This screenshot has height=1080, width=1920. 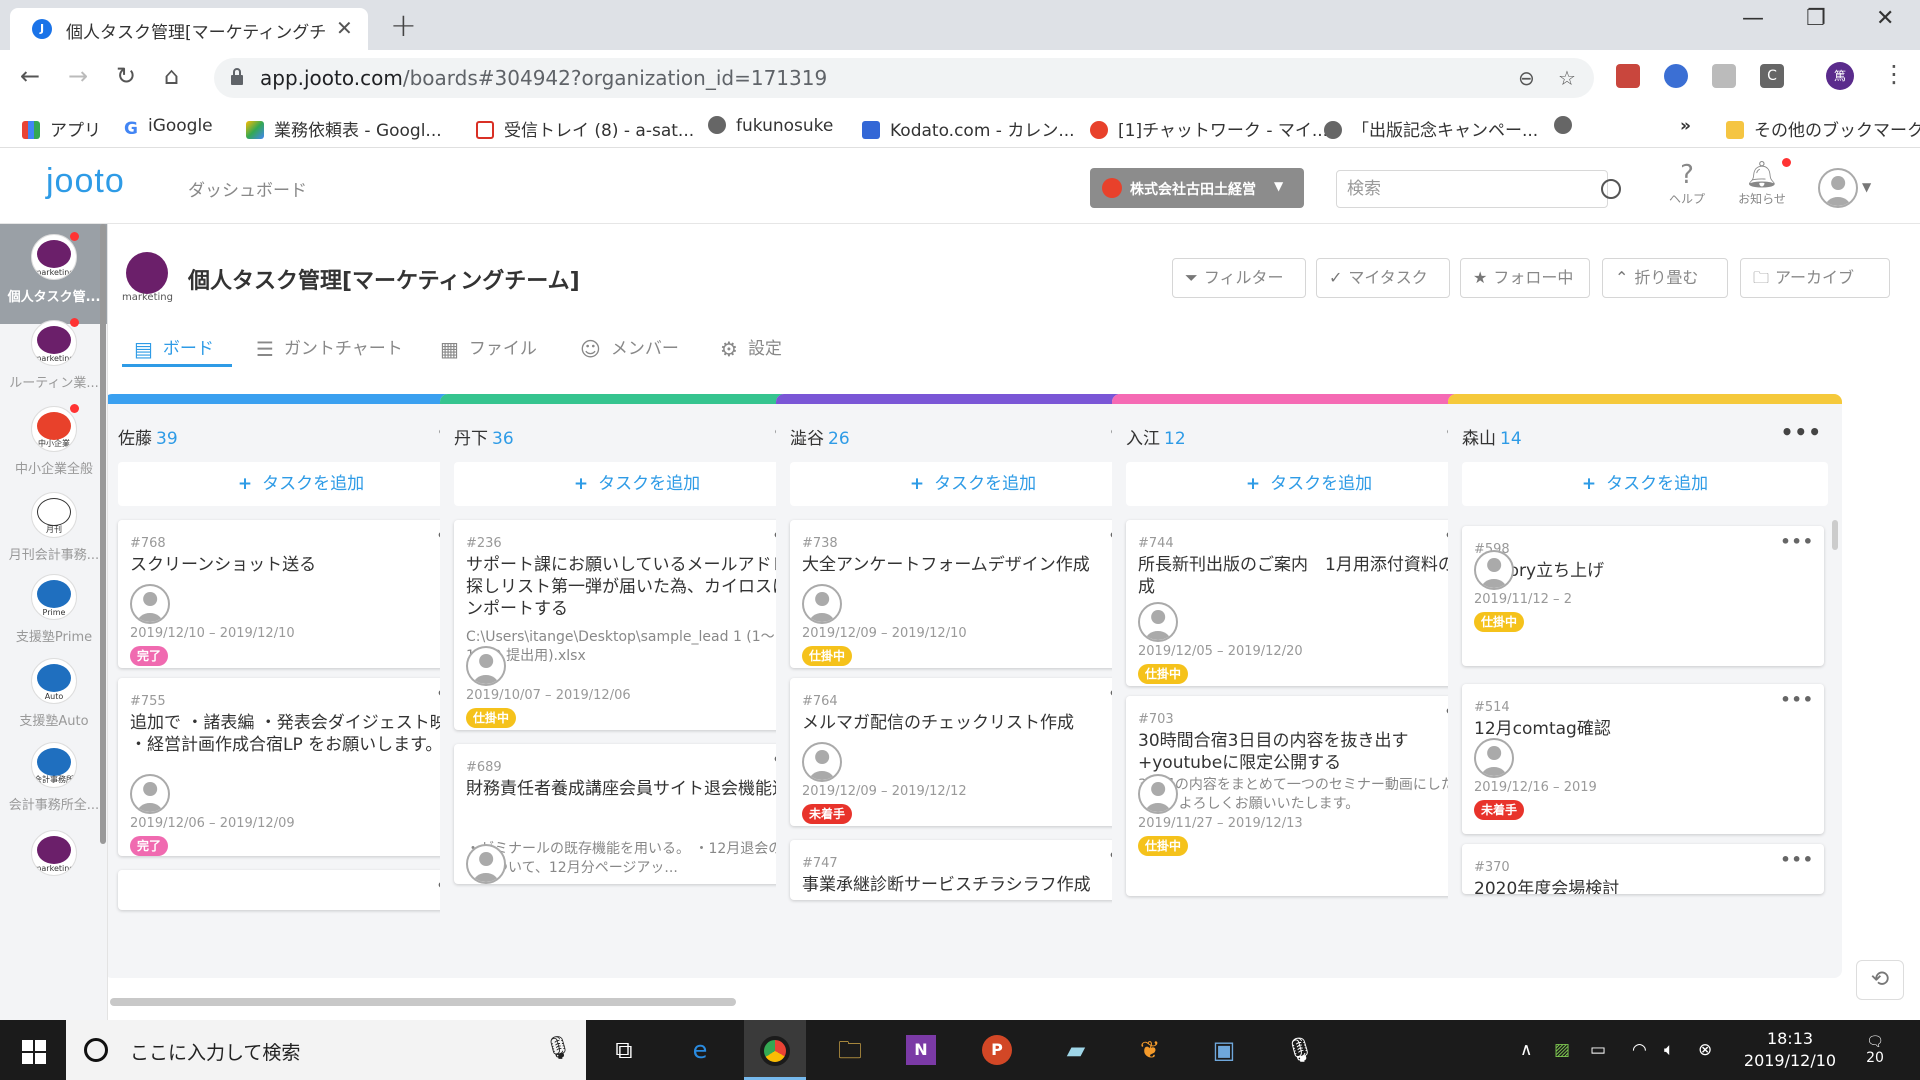 What do you see at coordinates (329, 347) in the screenshot?
I see `tab-gantt: ☰ ガントチャート` at bounding box center [329, 347].